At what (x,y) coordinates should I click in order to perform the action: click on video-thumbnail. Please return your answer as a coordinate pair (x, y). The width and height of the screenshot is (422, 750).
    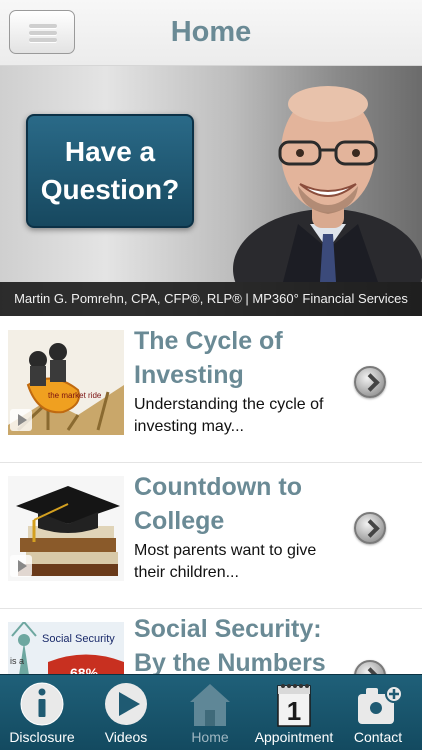
    Looking at the image, I should click on (66, 528).